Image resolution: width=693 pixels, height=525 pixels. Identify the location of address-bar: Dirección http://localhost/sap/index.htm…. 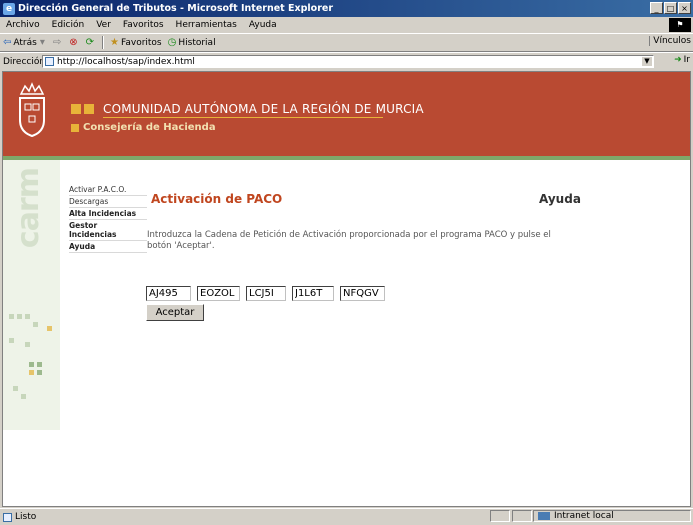
(346, 61).